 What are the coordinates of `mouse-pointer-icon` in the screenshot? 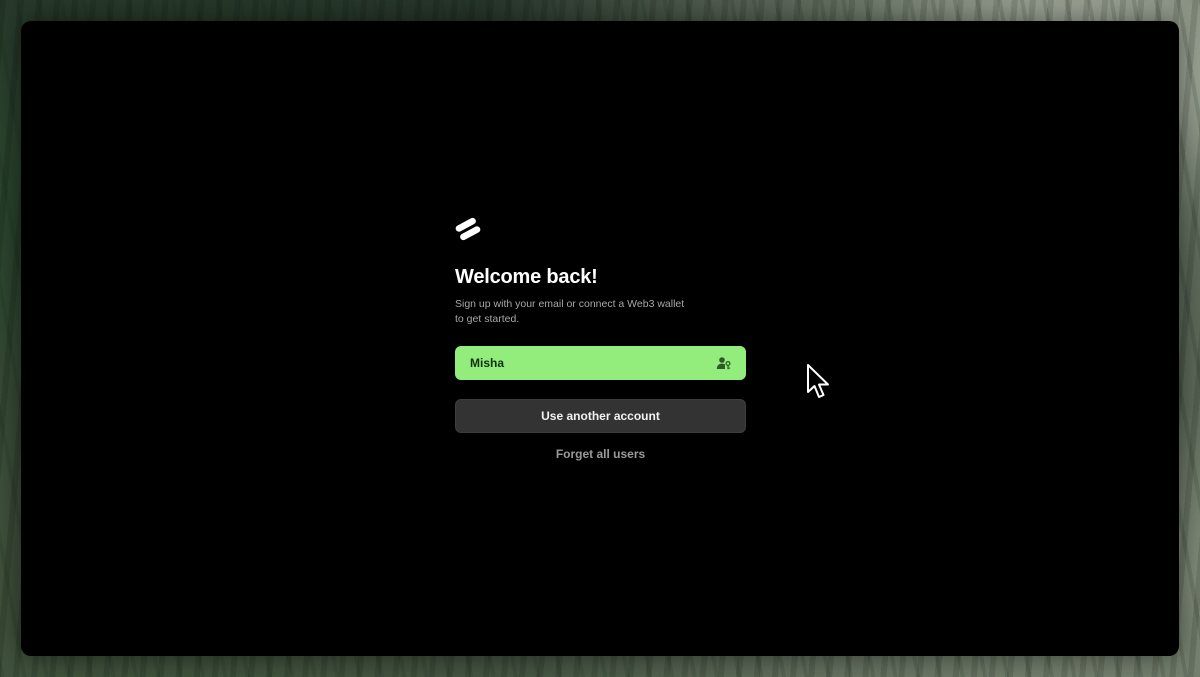 It's located at (818, 381).